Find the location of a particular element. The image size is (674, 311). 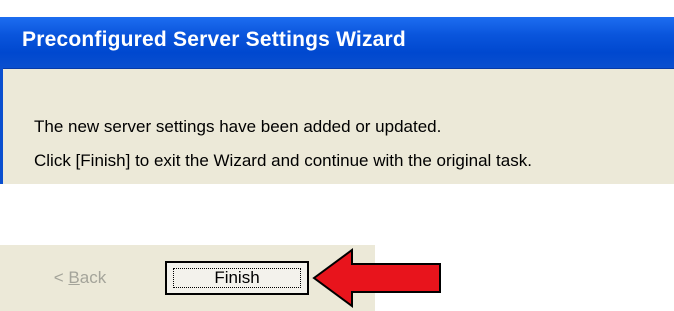

wizard-top-strip is located at coordinates (337, 8).